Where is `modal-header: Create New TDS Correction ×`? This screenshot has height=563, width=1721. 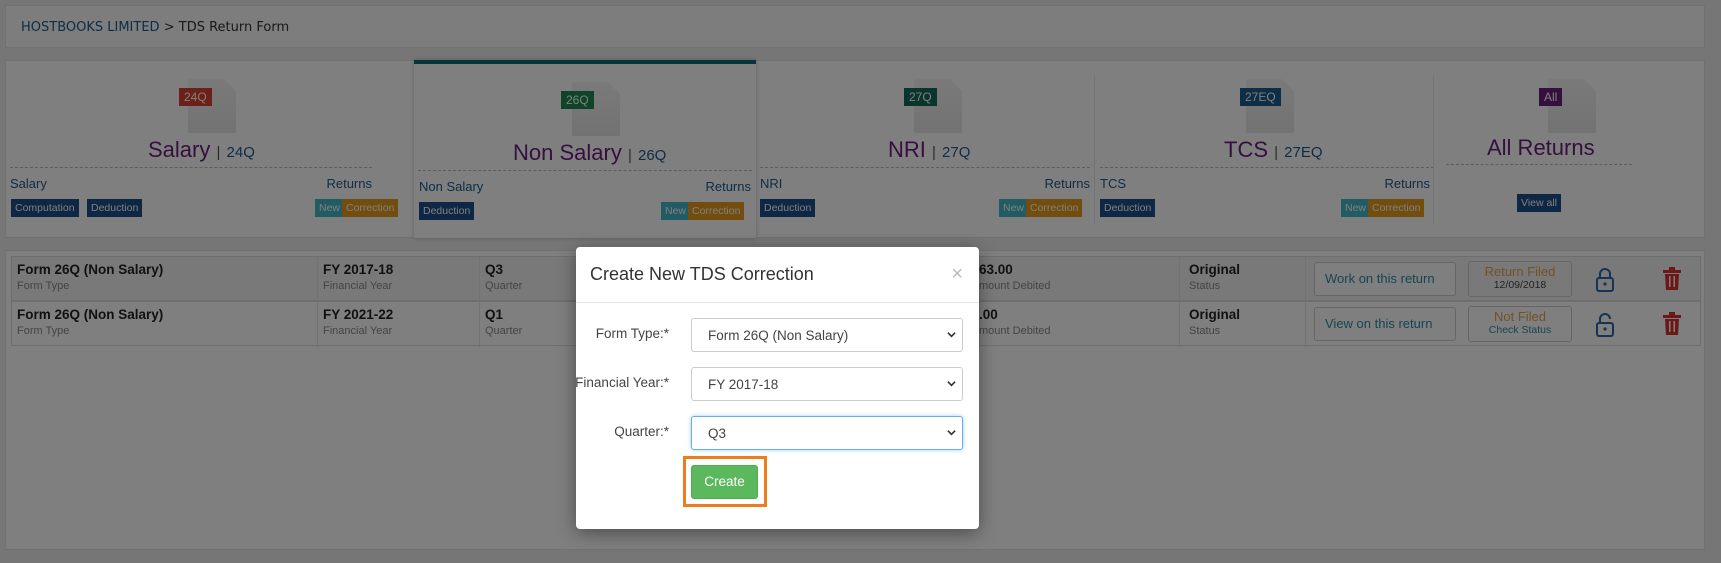 modal-header: Create New TDS Correction × is located at coordinates (777, 275).